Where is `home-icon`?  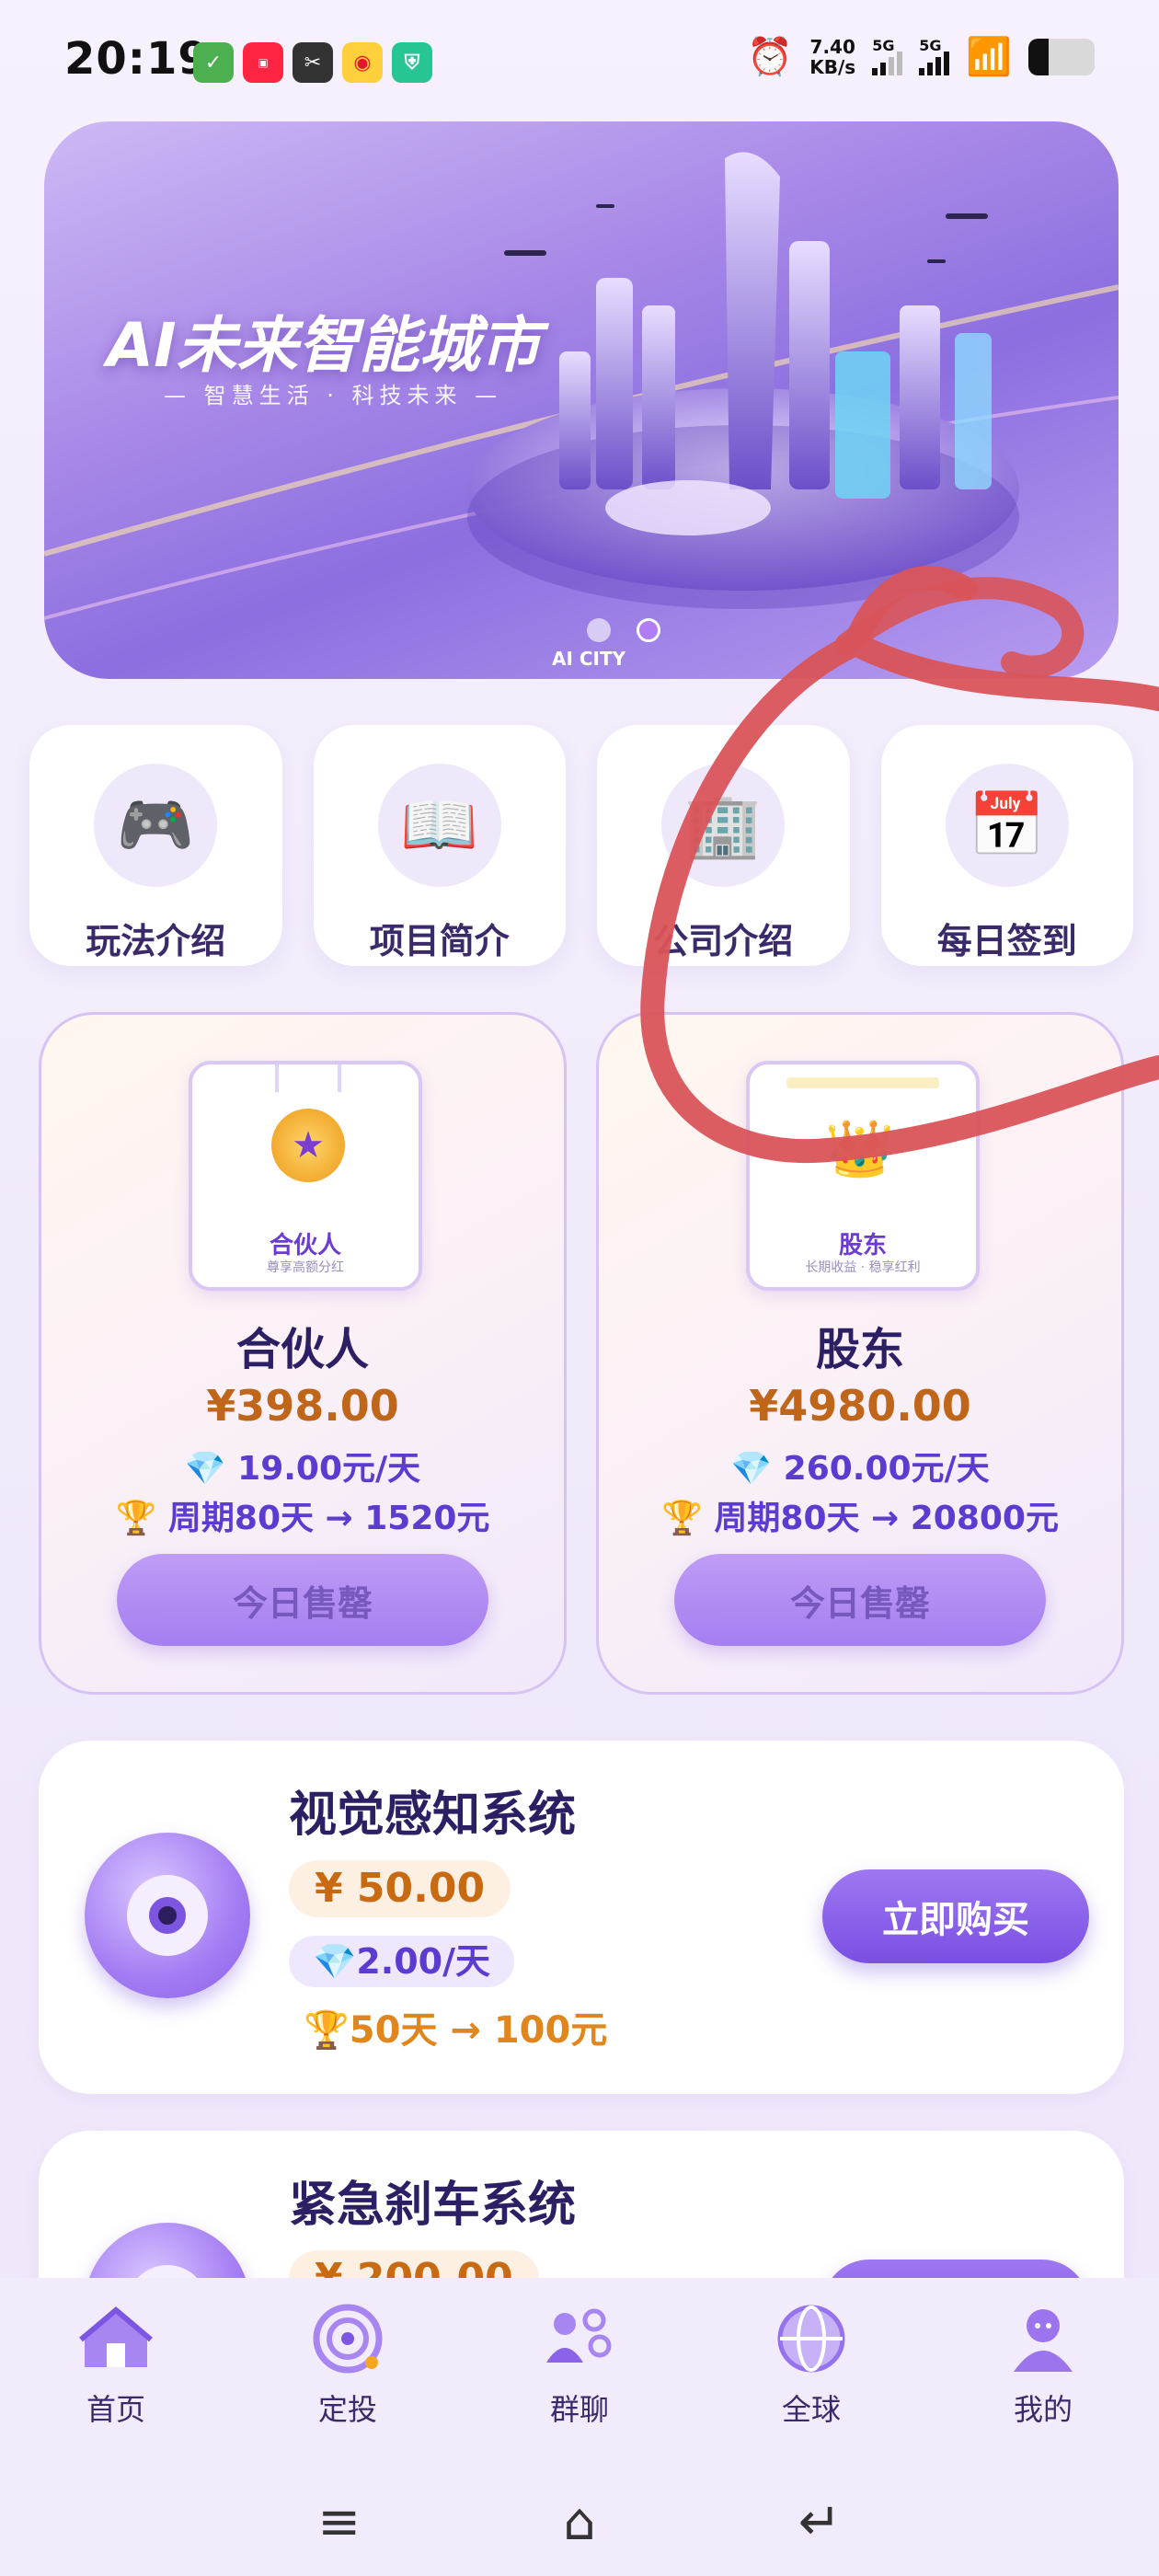
home-icon is located at coordinates (116, 2338).